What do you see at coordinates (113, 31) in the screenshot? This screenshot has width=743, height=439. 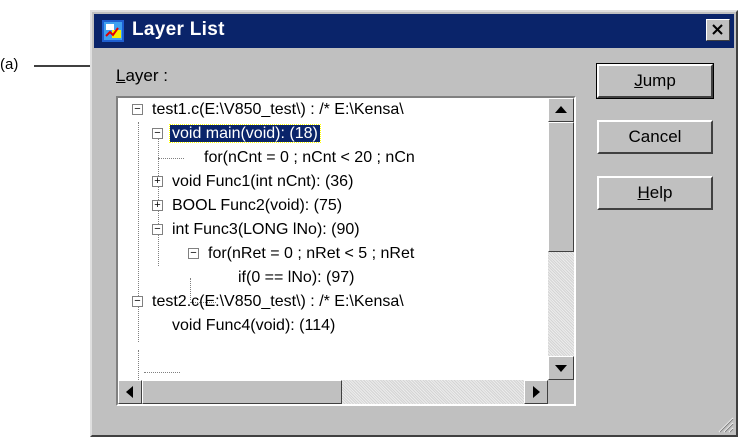 I see `window-app-icon` at bounding box center [113, 31].